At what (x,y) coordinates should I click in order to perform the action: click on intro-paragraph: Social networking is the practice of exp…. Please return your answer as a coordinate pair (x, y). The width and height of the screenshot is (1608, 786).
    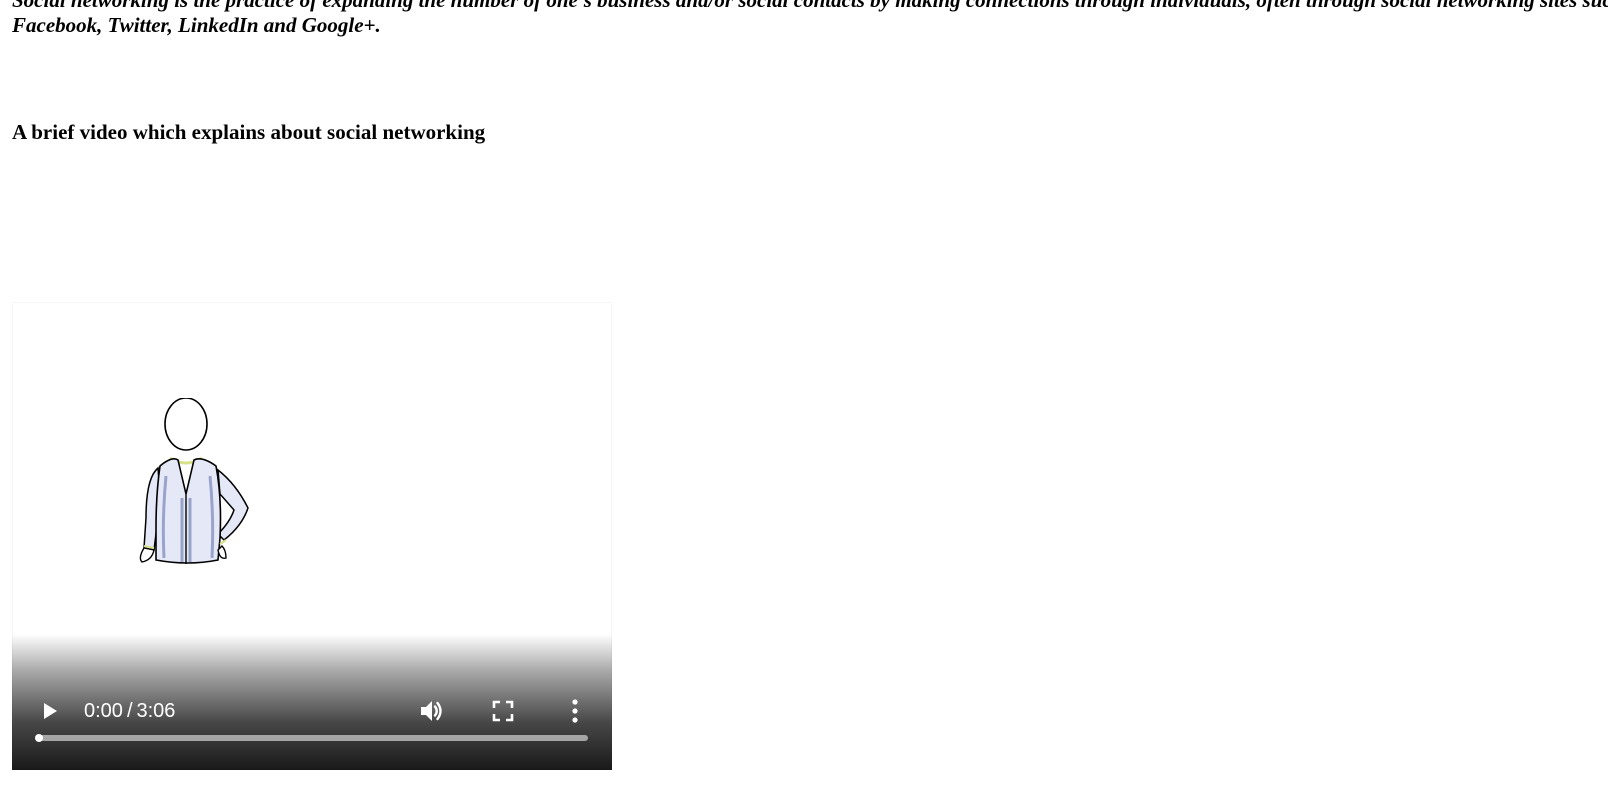
    Looking at the image, I should click on (810, 19).